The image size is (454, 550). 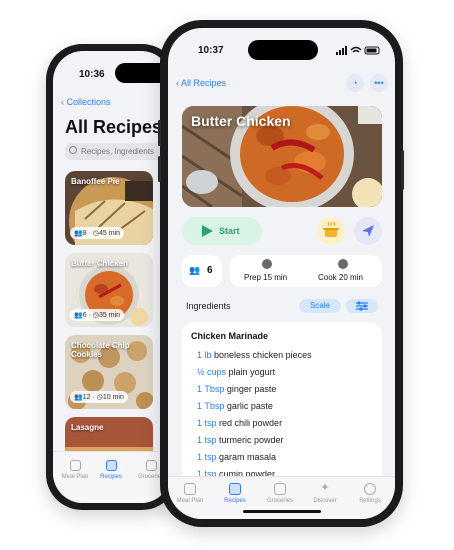 I want to click on cook-time: Cook 20 min, so click(x=340, y=277).